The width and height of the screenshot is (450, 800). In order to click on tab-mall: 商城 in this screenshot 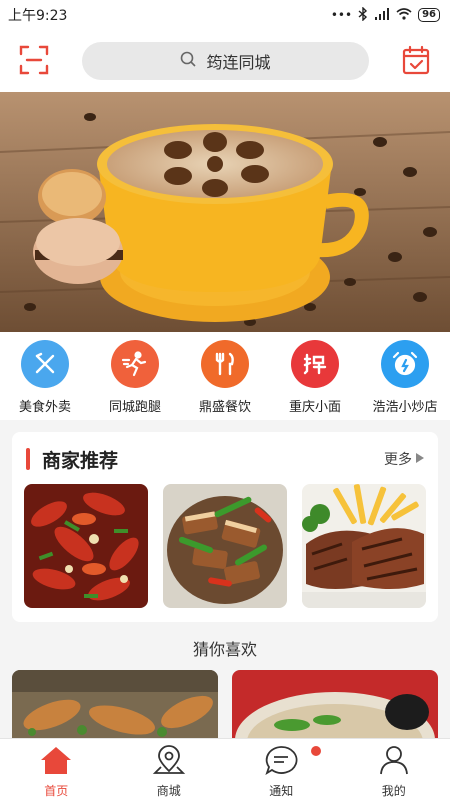, I will do `click(169, 769)`.